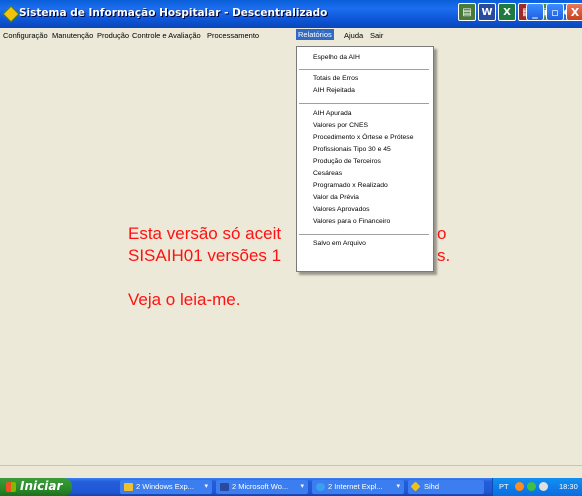 Image resolution: width=582 pixels, height=496 pixels. Describe the element at coordinates (184, 299) in the screenshot. I see `message-line-3: Veja o leia-me.` at that location.